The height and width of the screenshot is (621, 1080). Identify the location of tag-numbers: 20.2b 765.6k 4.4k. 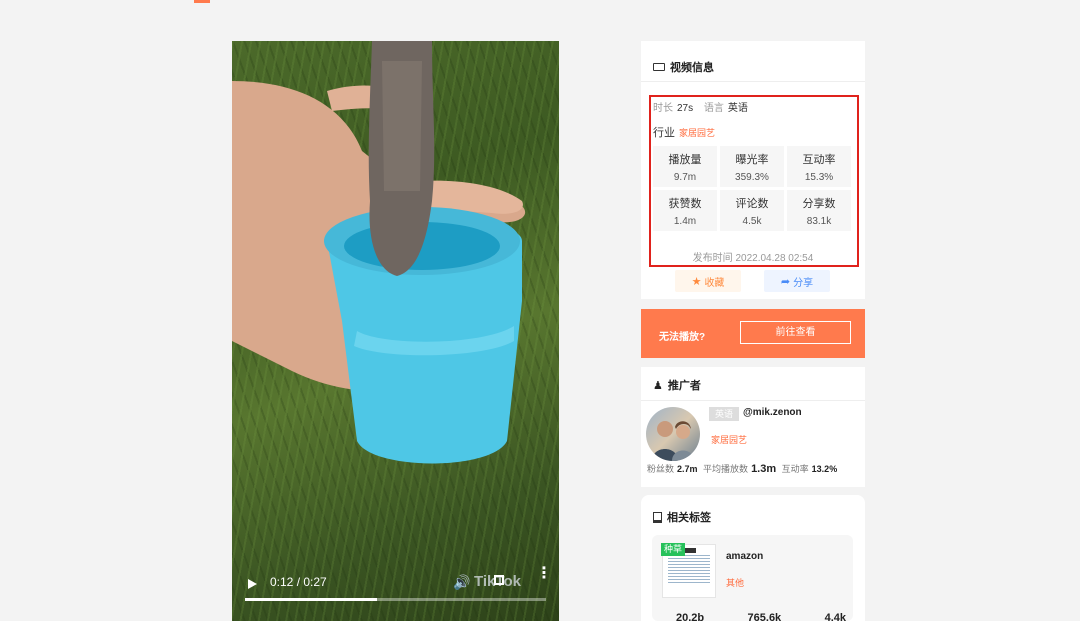
(761, 616).